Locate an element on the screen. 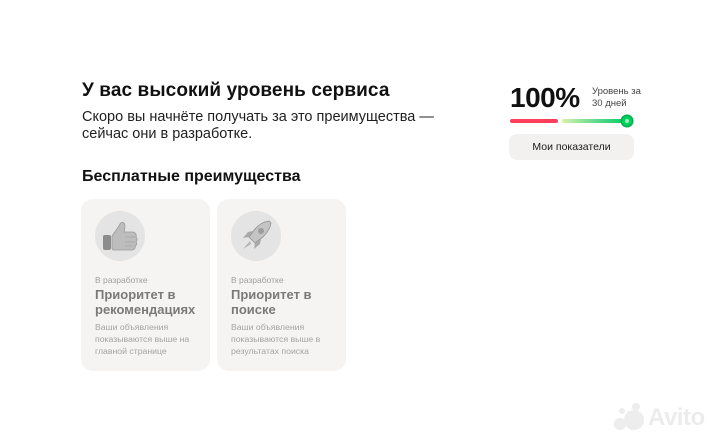 This screenshot has width=720, height=445. thumbs-up-icon is located at coordinates (120, 236).